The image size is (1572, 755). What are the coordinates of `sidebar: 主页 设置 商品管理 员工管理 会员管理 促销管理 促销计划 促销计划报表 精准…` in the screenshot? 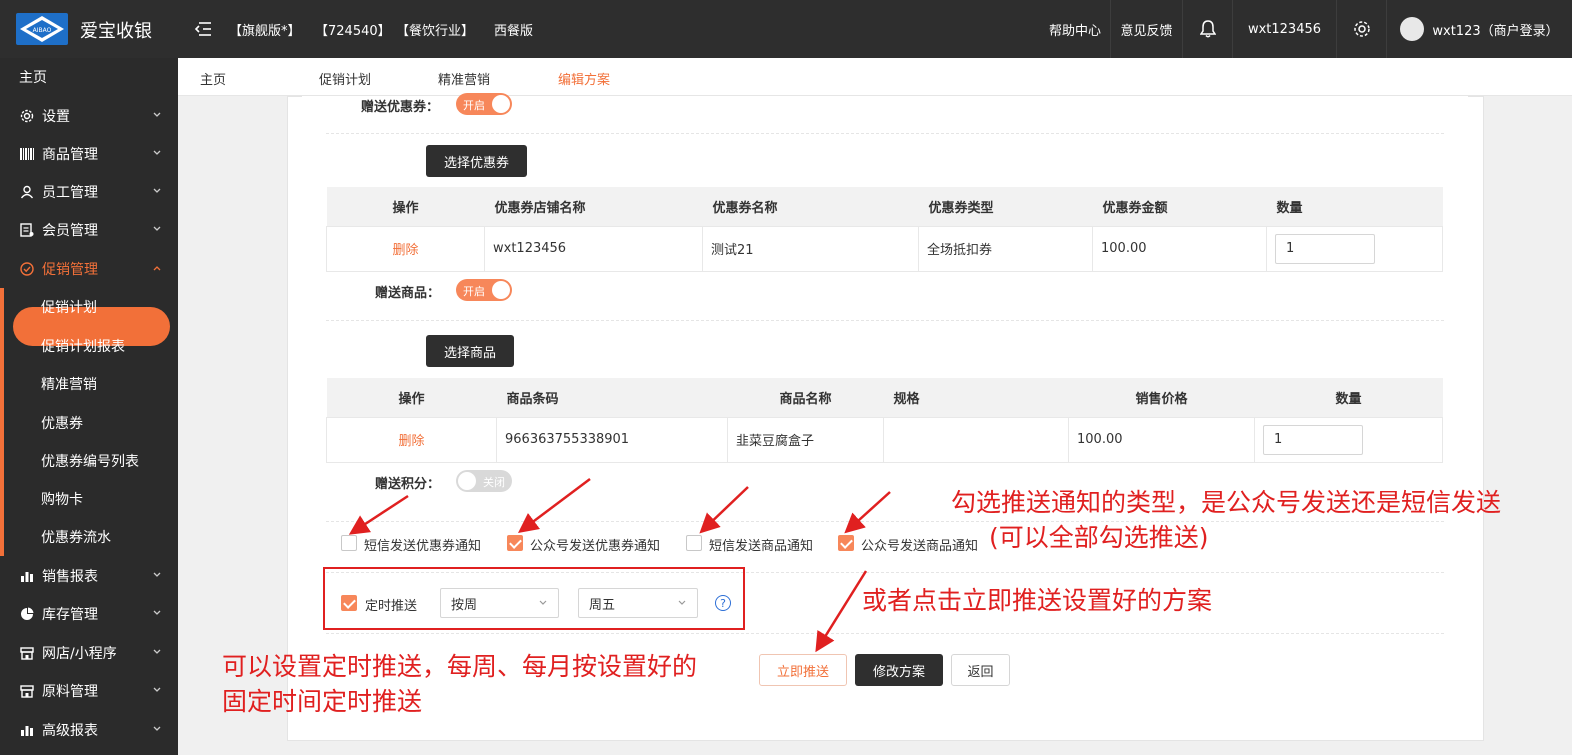 It's located at (89, 406).